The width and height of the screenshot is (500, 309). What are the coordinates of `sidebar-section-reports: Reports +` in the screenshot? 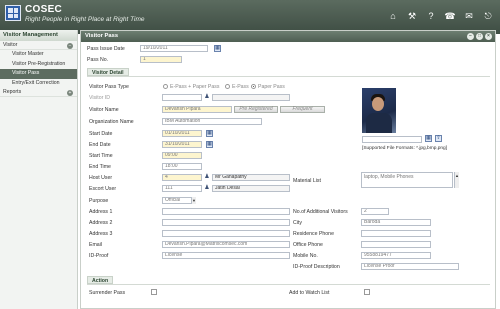 It's located at (38, 92).